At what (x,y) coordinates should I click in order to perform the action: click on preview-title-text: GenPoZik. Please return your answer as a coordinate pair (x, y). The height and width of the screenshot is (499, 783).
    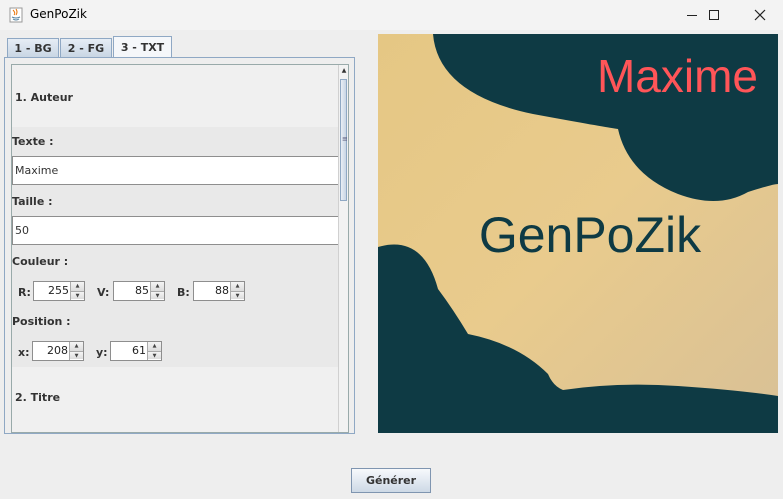
    Looking at the image, I should click on (590, 235).